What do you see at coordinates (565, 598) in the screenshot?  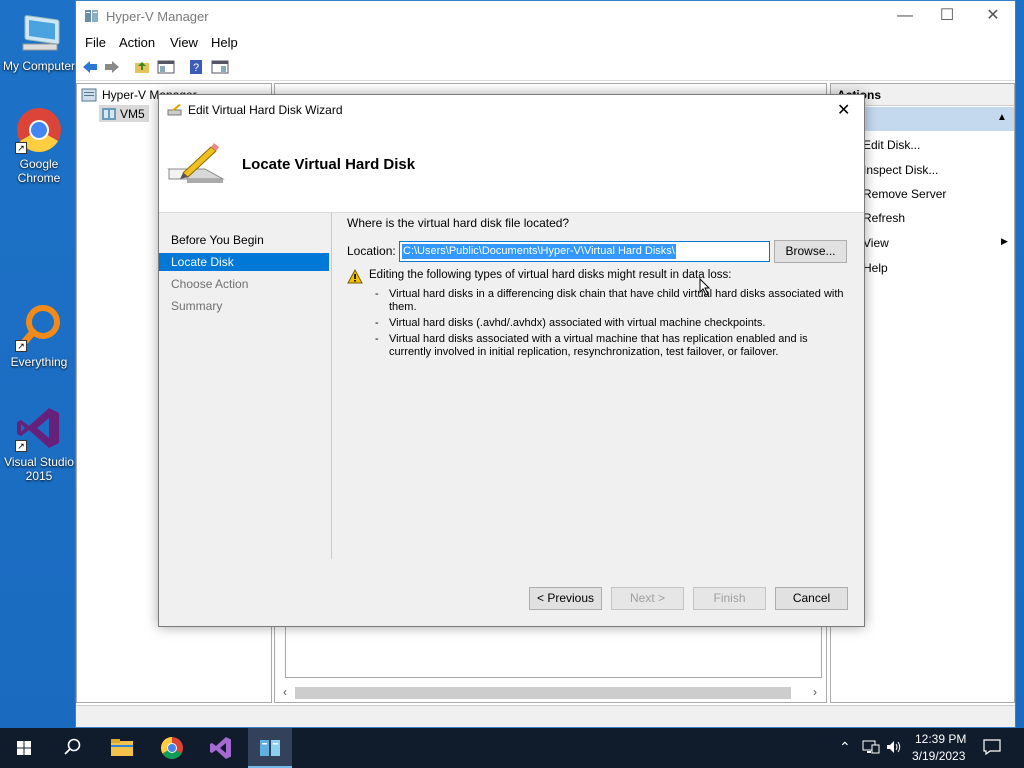 I see `previous-button: < Previous` at bounding box center [565, 598].